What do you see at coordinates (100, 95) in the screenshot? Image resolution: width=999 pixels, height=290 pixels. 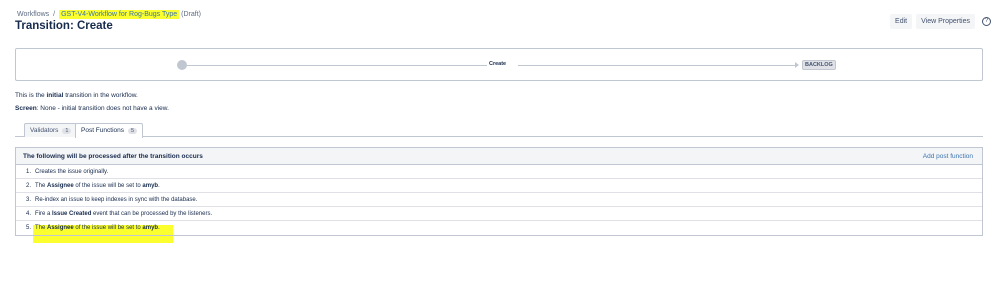 I see `info-text: transition in the workflow.` at bounding box center [100, 95].